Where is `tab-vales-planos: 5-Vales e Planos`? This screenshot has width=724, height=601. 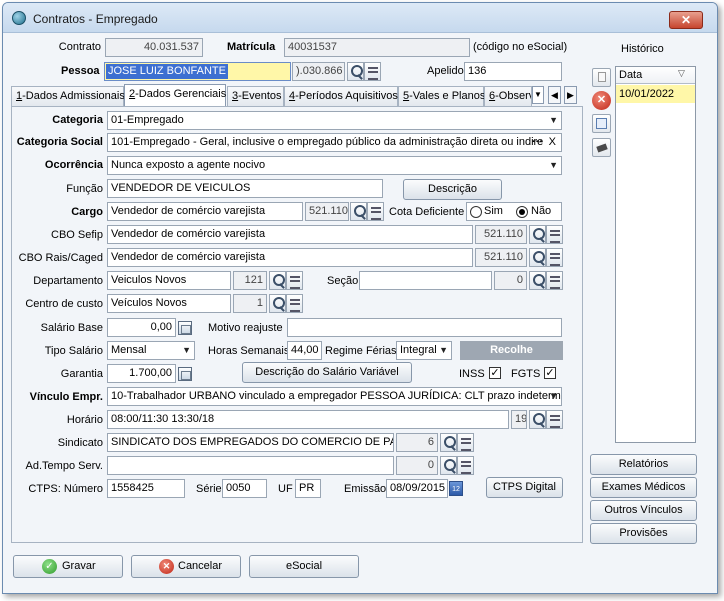
tab-vales-planos: 5-Vales e Planos is located at coordinates (441, 96).